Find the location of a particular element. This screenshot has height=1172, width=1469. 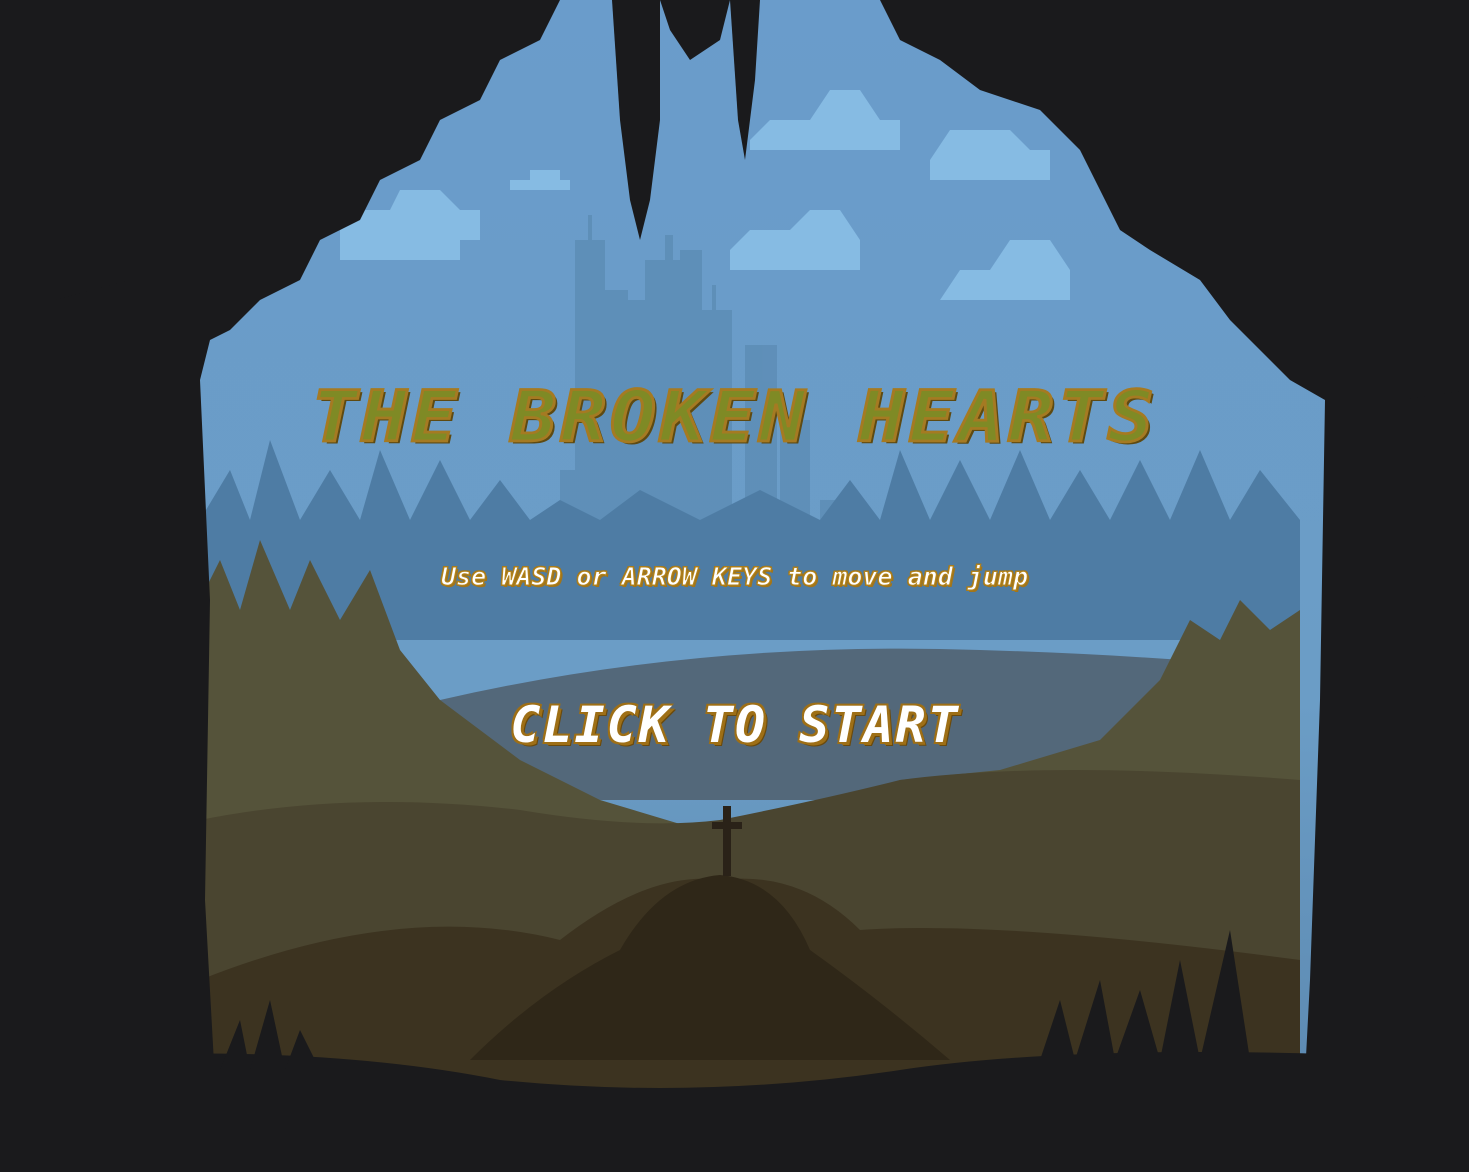

game-title: THE BROKEN HEARTS is located at coordinates (734, 416).